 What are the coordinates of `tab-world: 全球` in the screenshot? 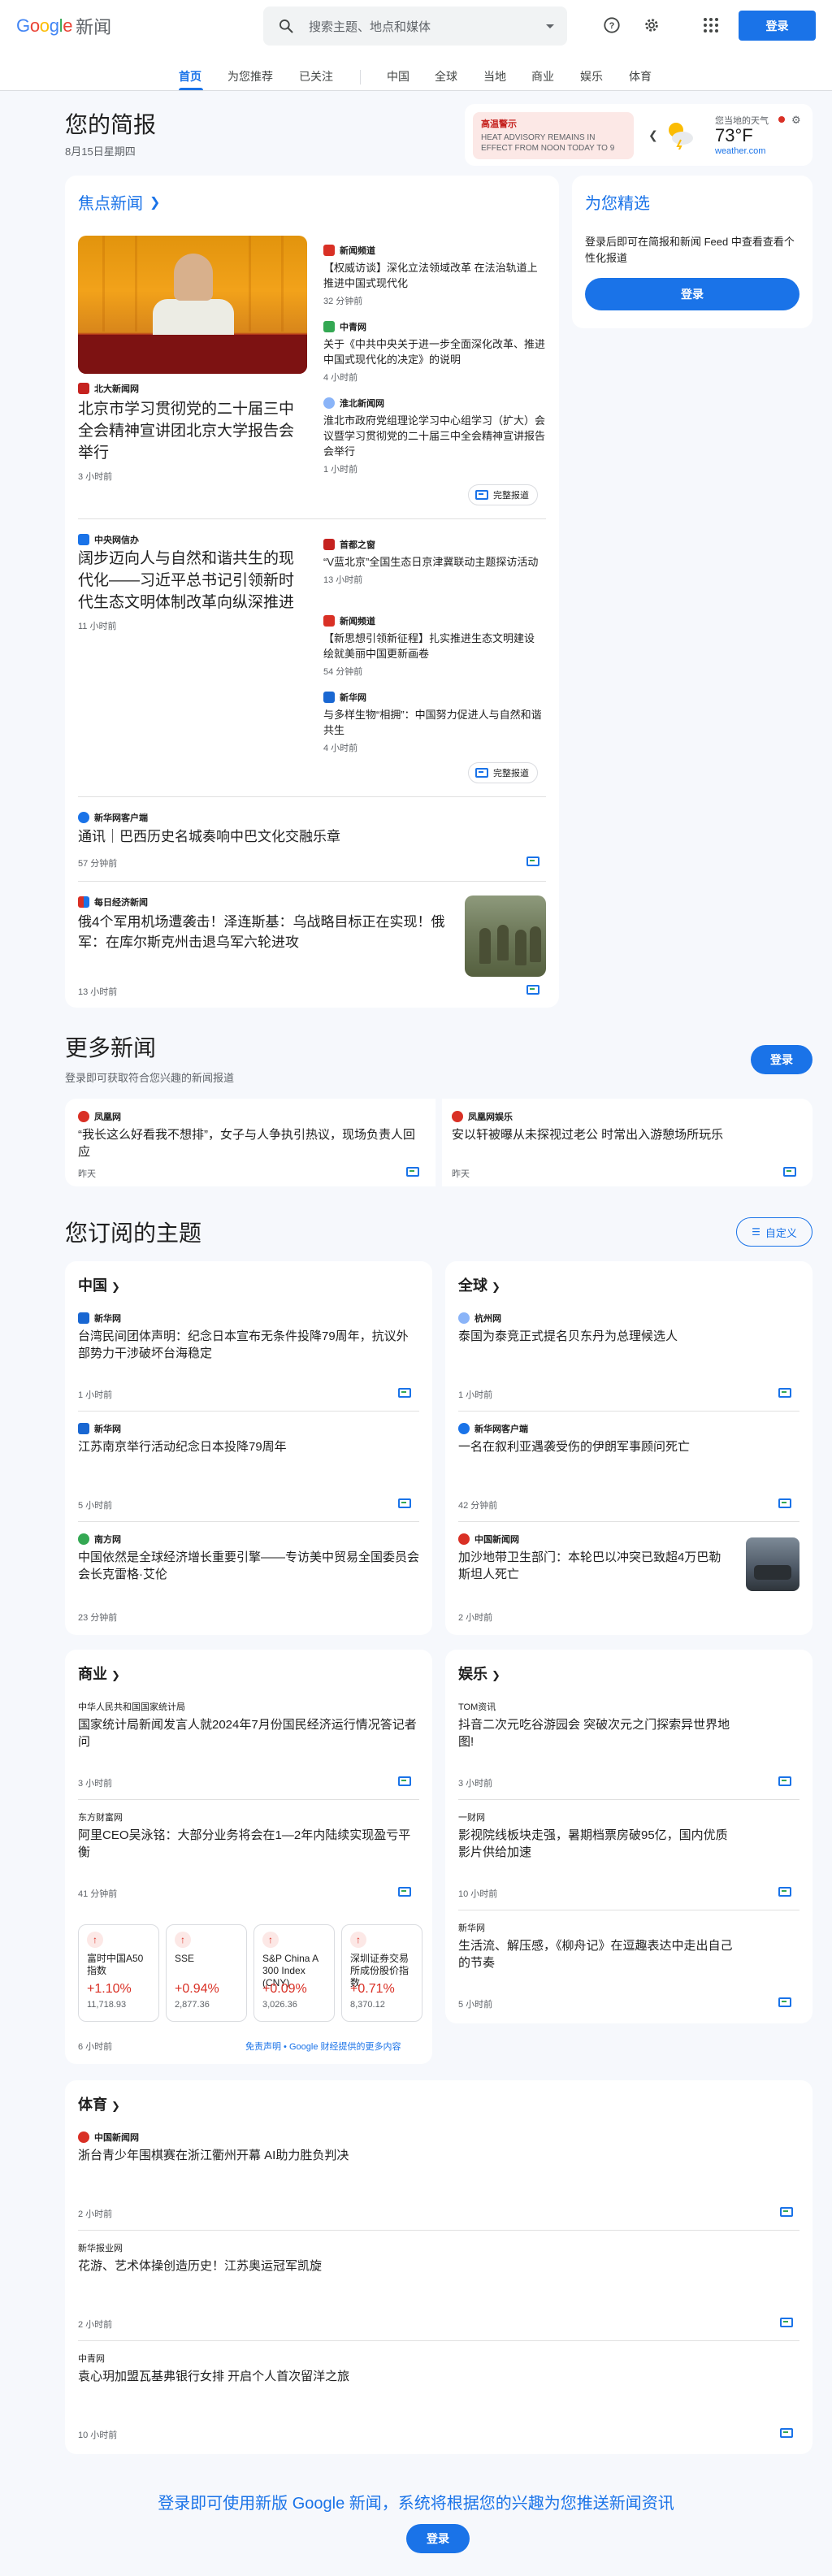 It's located at (446, 76).